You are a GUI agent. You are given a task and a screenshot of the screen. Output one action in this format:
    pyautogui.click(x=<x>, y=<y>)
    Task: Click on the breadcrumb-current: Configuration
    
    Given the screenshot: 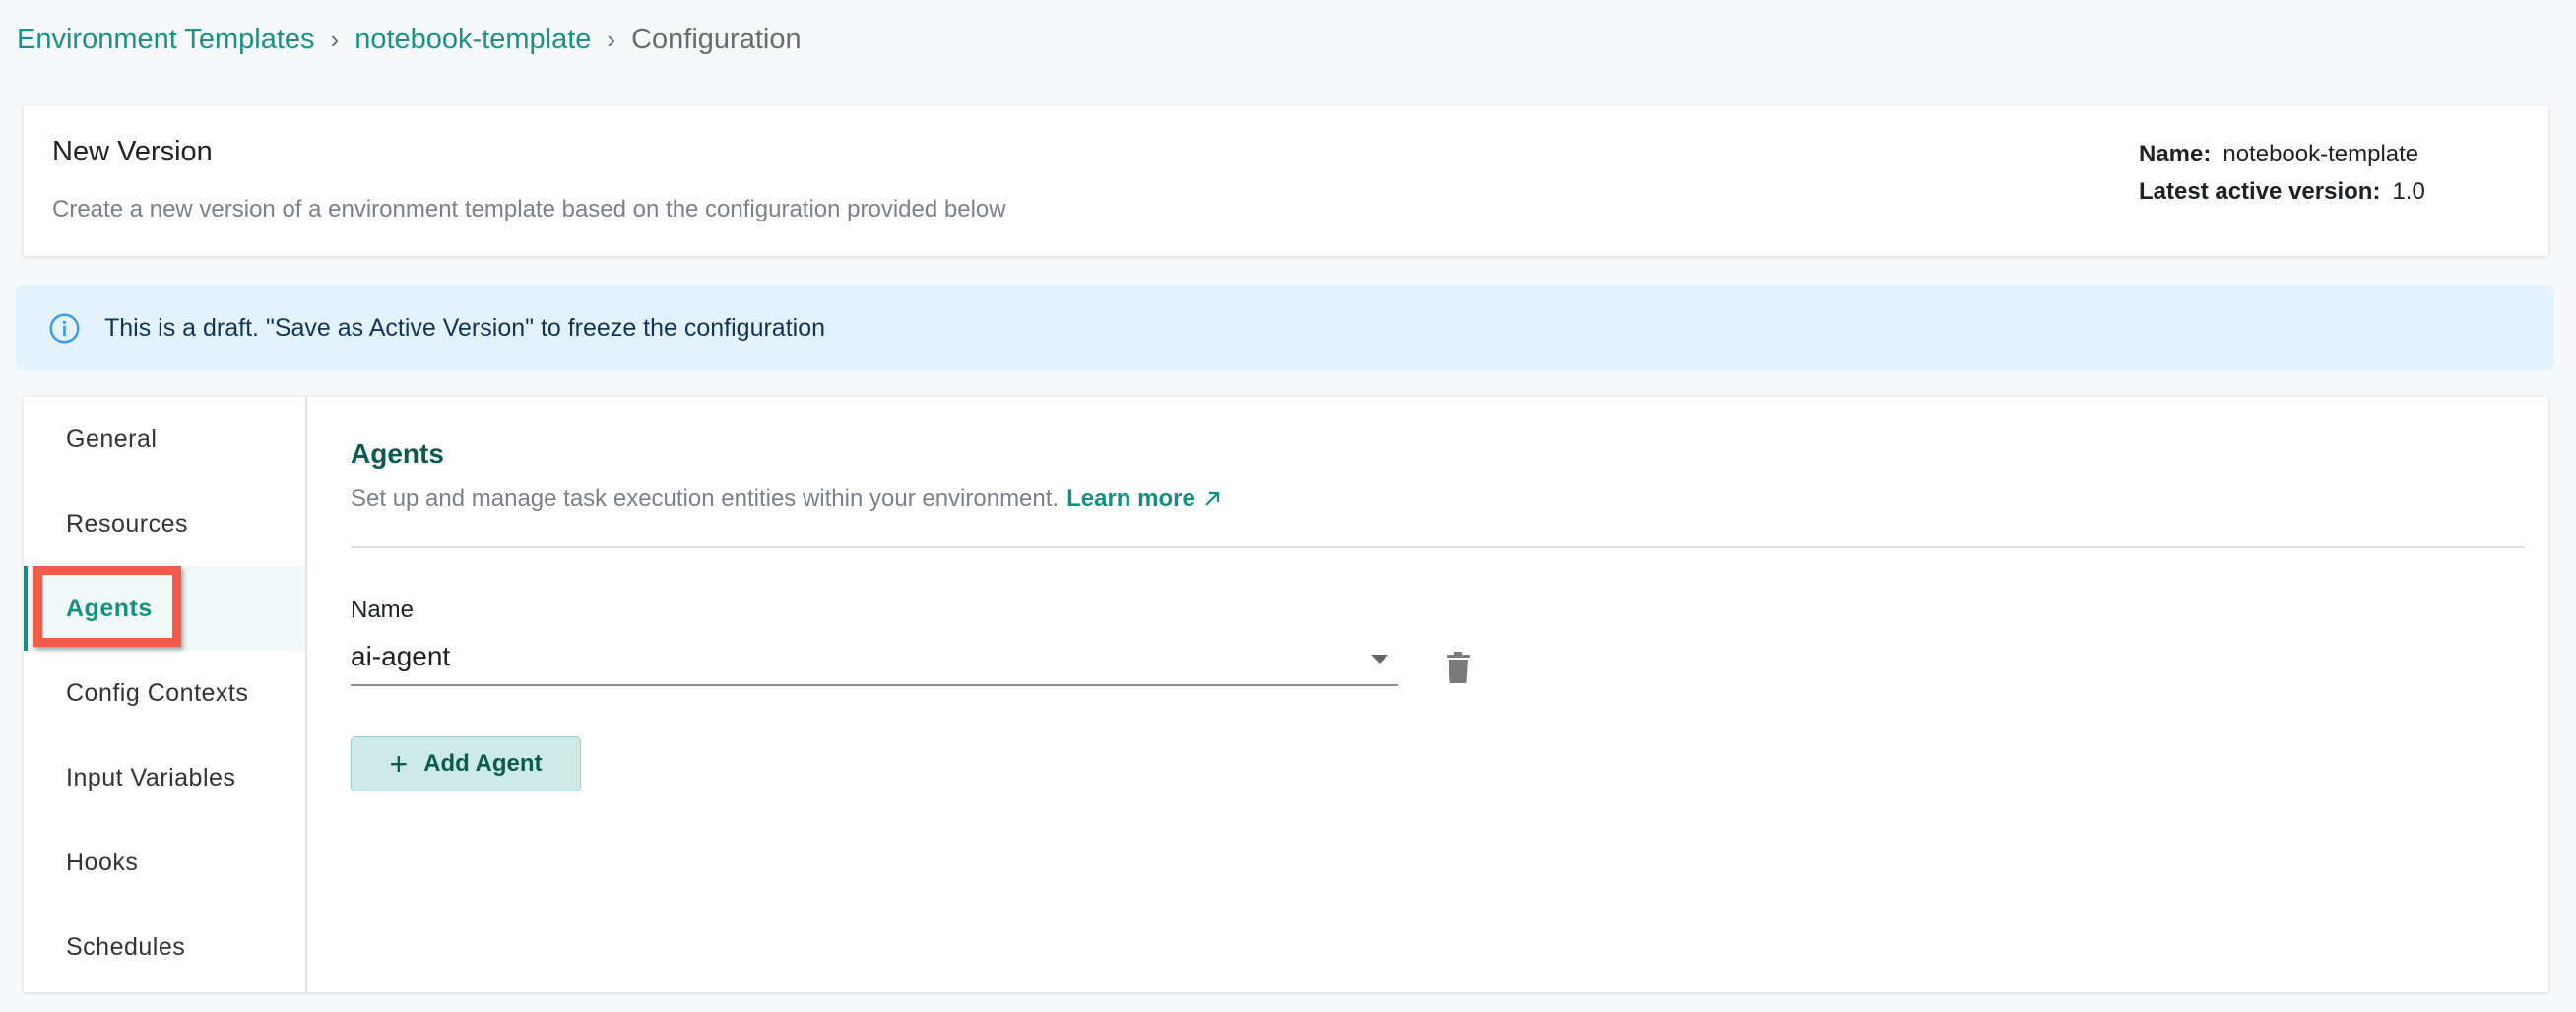 What is the action you would take?
    pyautogui.click(x=716, y=39)
    